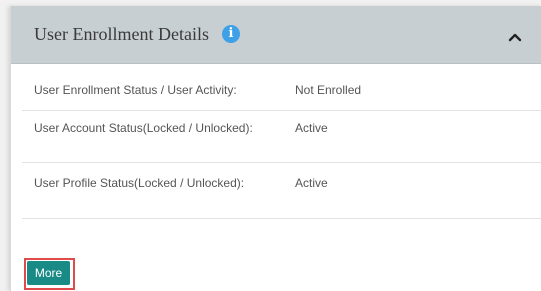 The height and width of the screenshot is (291, 541). What do you see at coordinates (48, 273) in the screenshot?
I see `more-button: More` at bounding box center [48, 273].